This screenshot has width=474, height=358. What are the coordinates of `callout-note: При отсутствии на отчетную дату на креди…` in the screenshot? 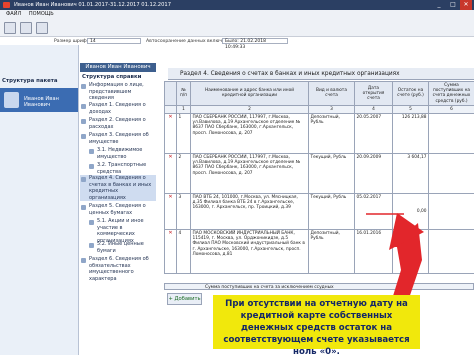 It's located at (316, 322).